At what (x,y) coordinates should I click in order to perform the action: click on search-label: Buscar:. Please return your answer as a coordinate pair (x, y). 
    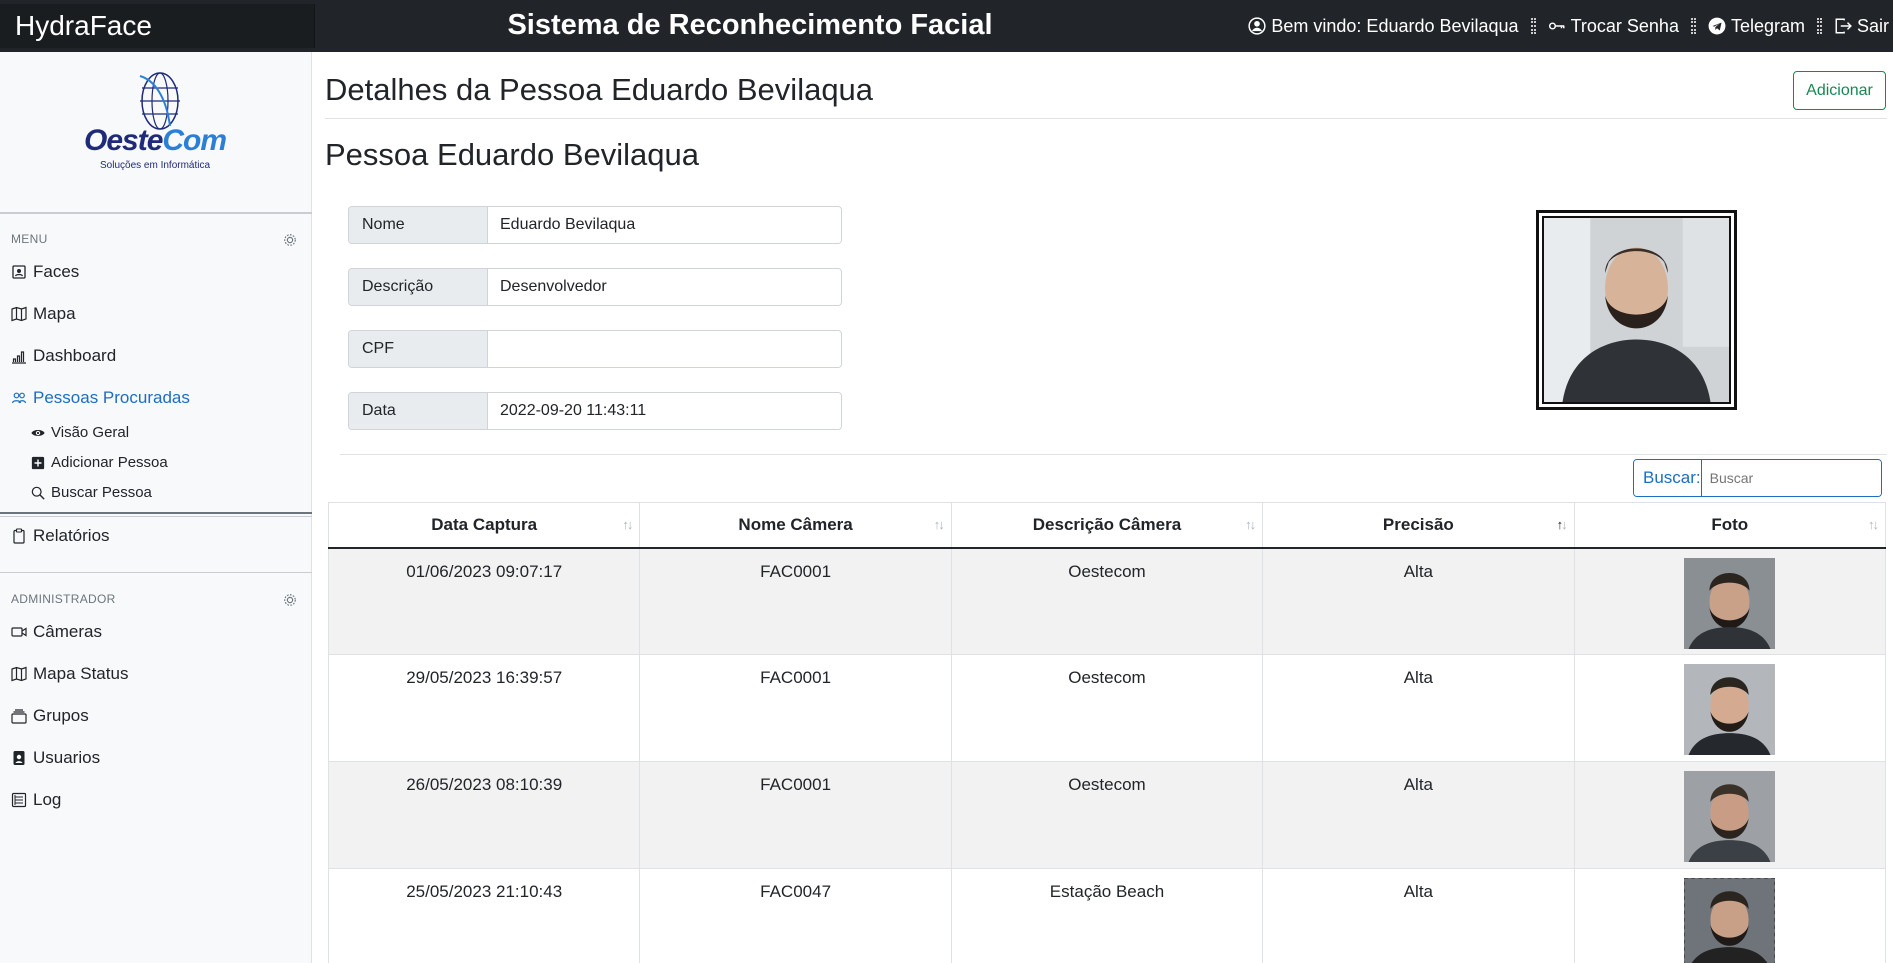
    Looking at the image, I should click on (1668, 478).